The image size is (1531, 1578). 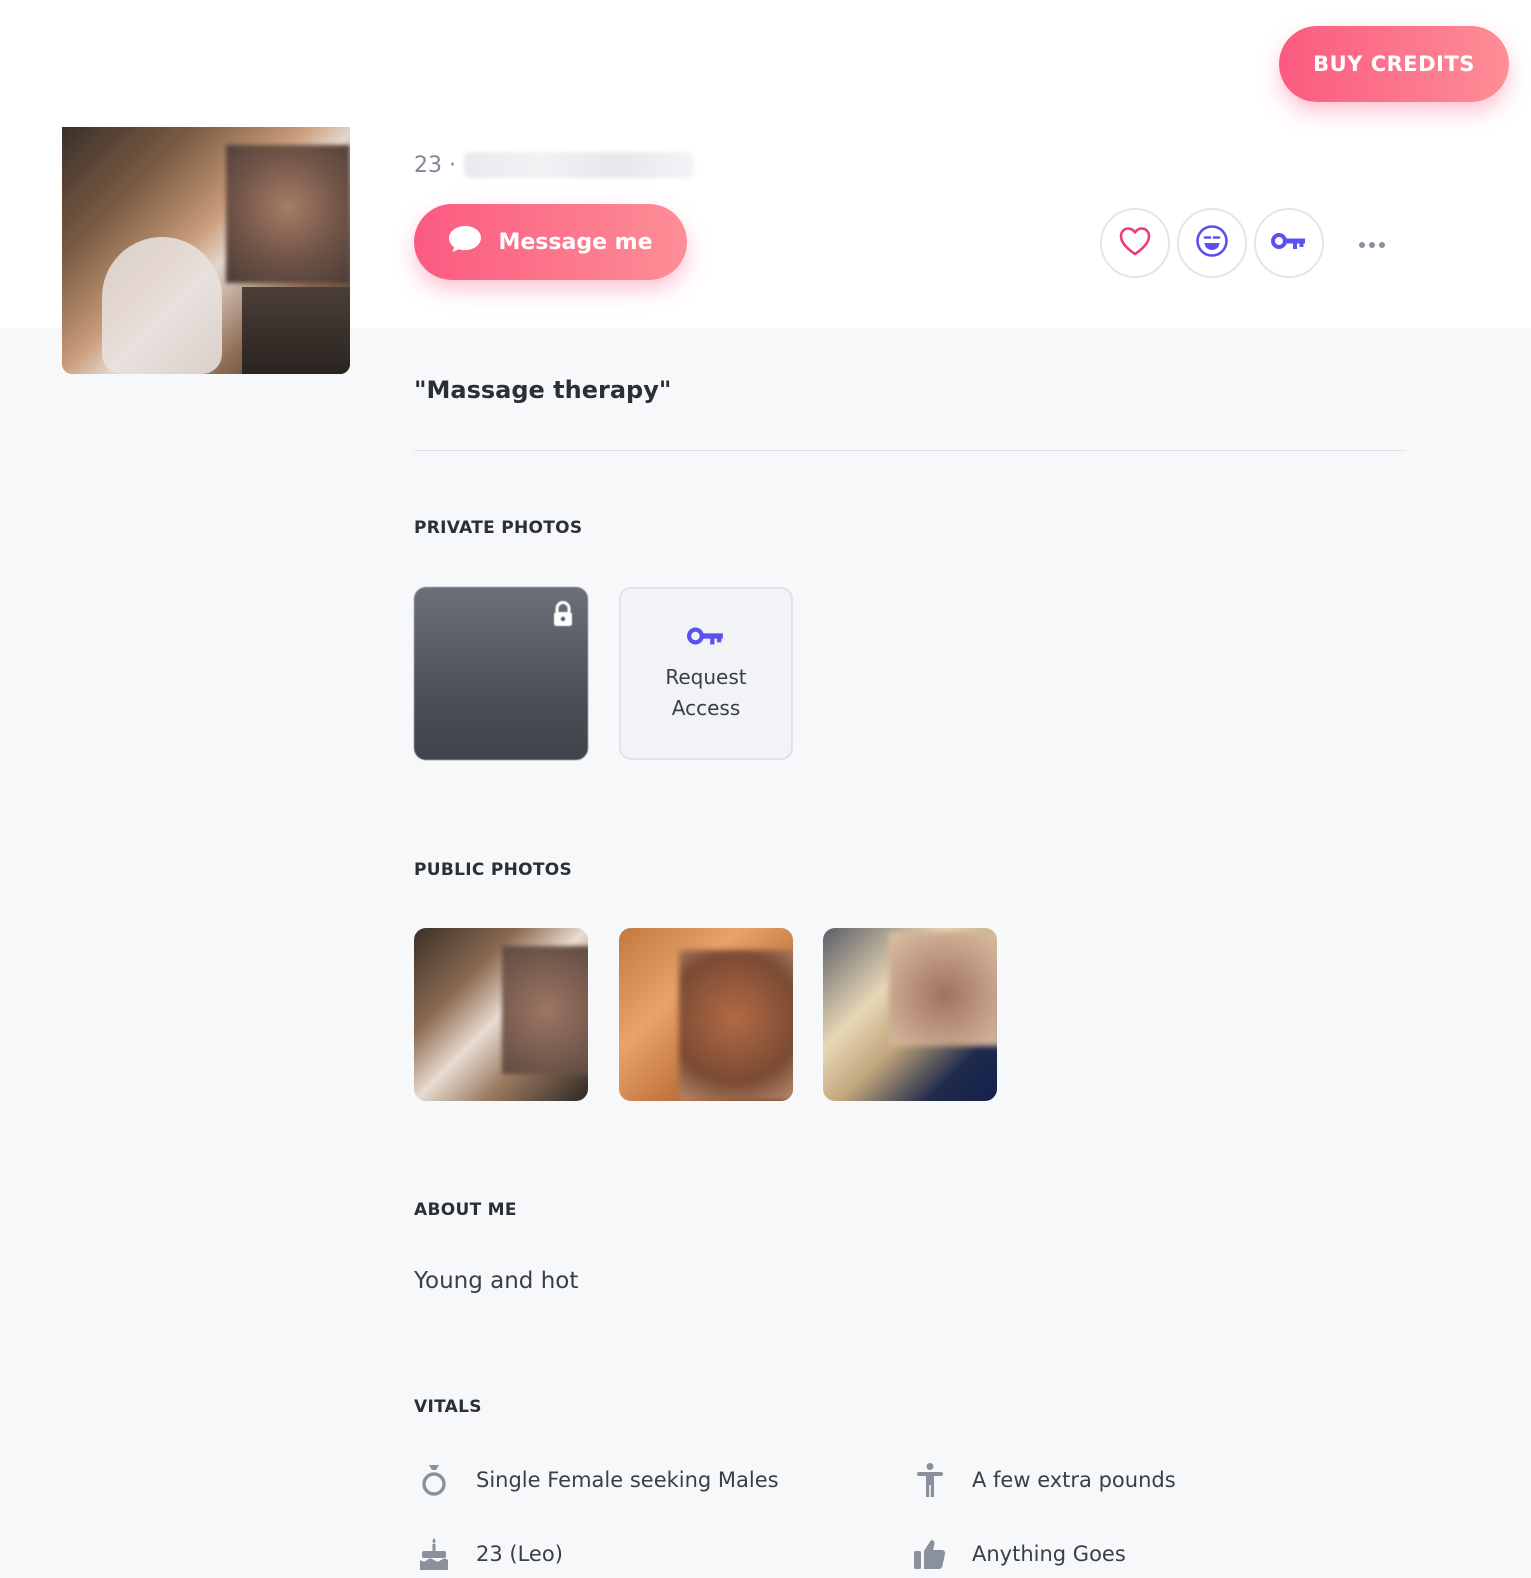 What do you see at coordinates (501, 673) in the screenshot?
I see `private-photo-locked` at bounding box center [501, 673].